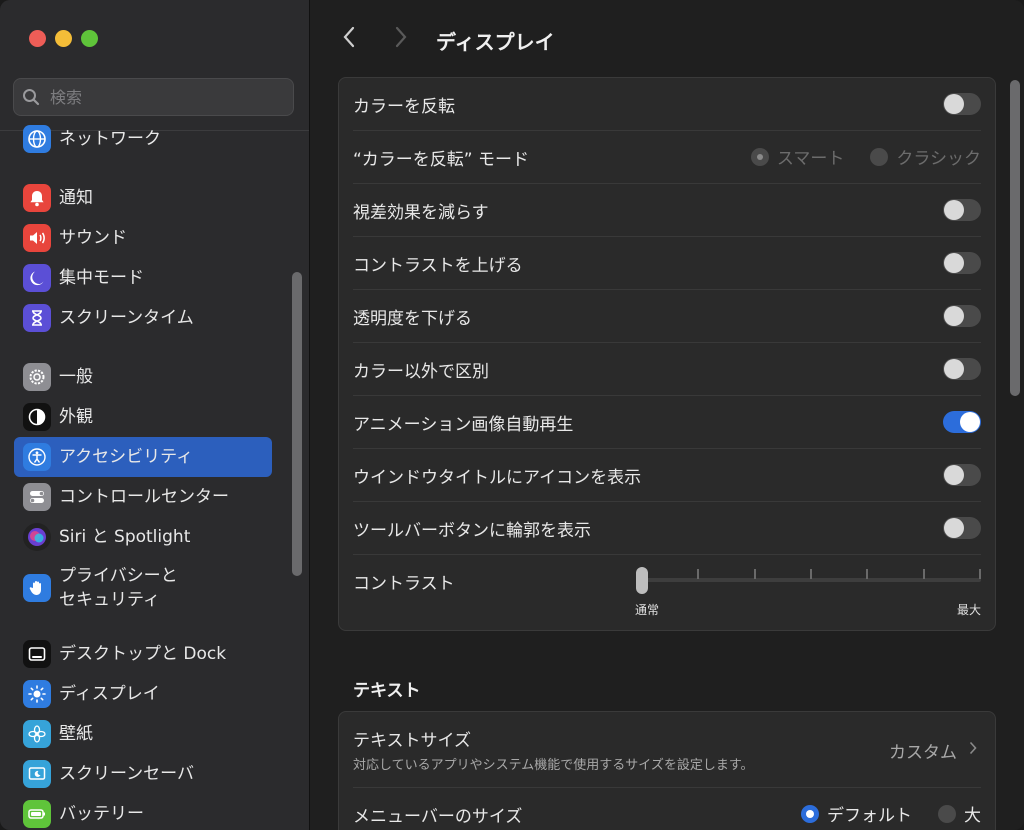 Image resolution: width=1024 pixels, height=830 pixels. Describe the element at coordinates (37, 38) in the screenshot. I see `close-button` at that location.